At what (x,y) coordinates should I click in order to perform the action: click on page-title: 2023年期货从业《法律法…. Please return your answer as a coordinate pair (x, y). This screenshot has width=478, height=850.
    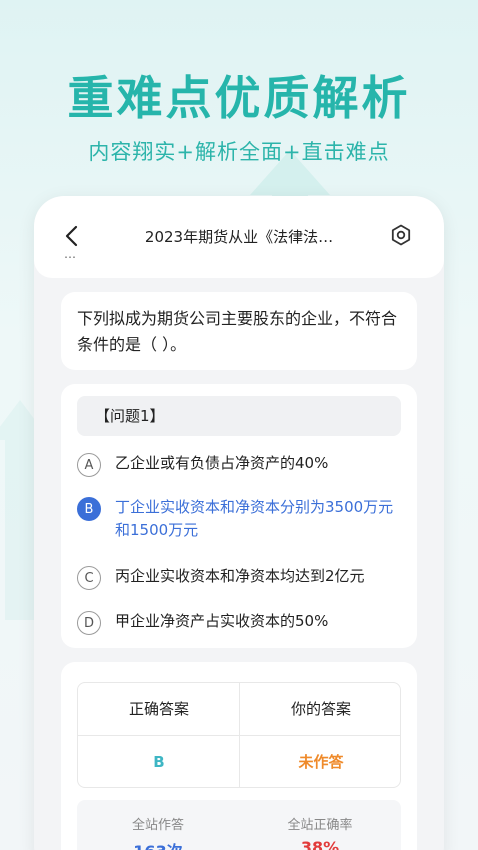
    Looking at the image, I should click on (239, 237).